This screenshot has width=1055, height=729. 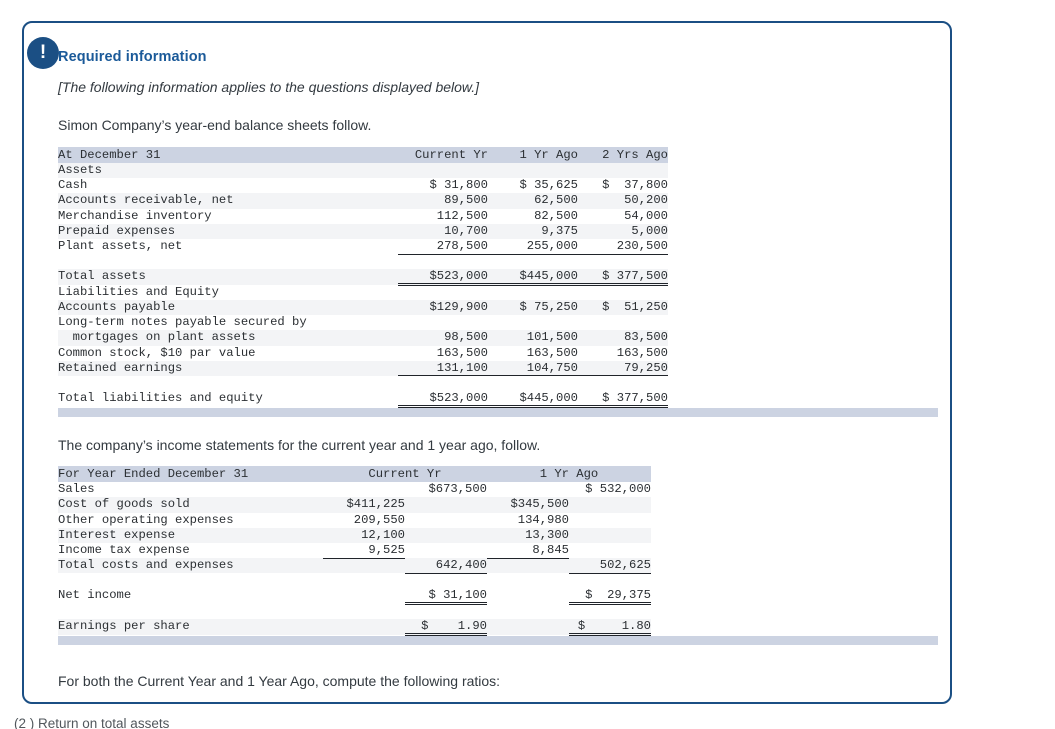 What do you see at coordinates (124, 549) in the screenshot?
I see `row-label: Income tax expense` at bounding box center [124, 549].